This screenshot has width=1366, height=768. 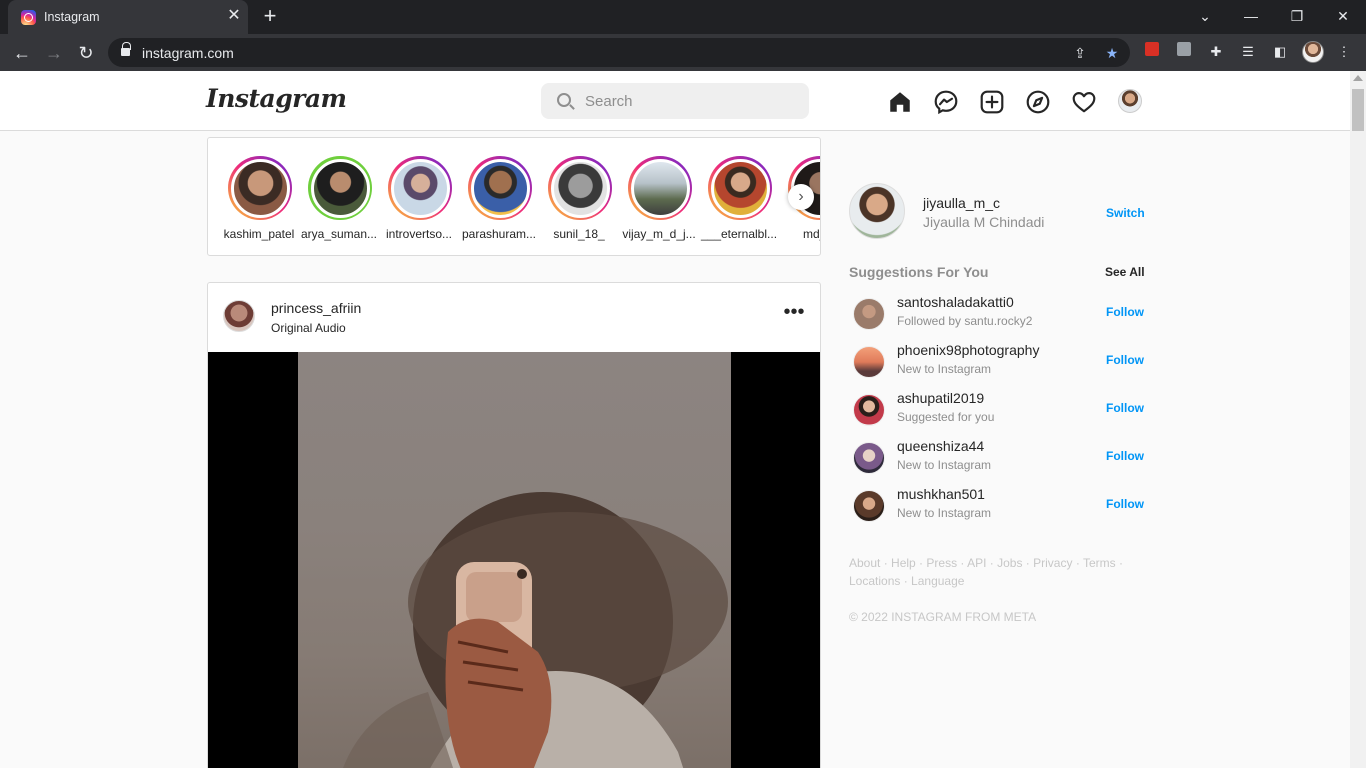 What do you see at coordinates (919, 272) in the screenshot?
I see `suggestions-title: Suggestions For You` at bounding box center [919, 272].